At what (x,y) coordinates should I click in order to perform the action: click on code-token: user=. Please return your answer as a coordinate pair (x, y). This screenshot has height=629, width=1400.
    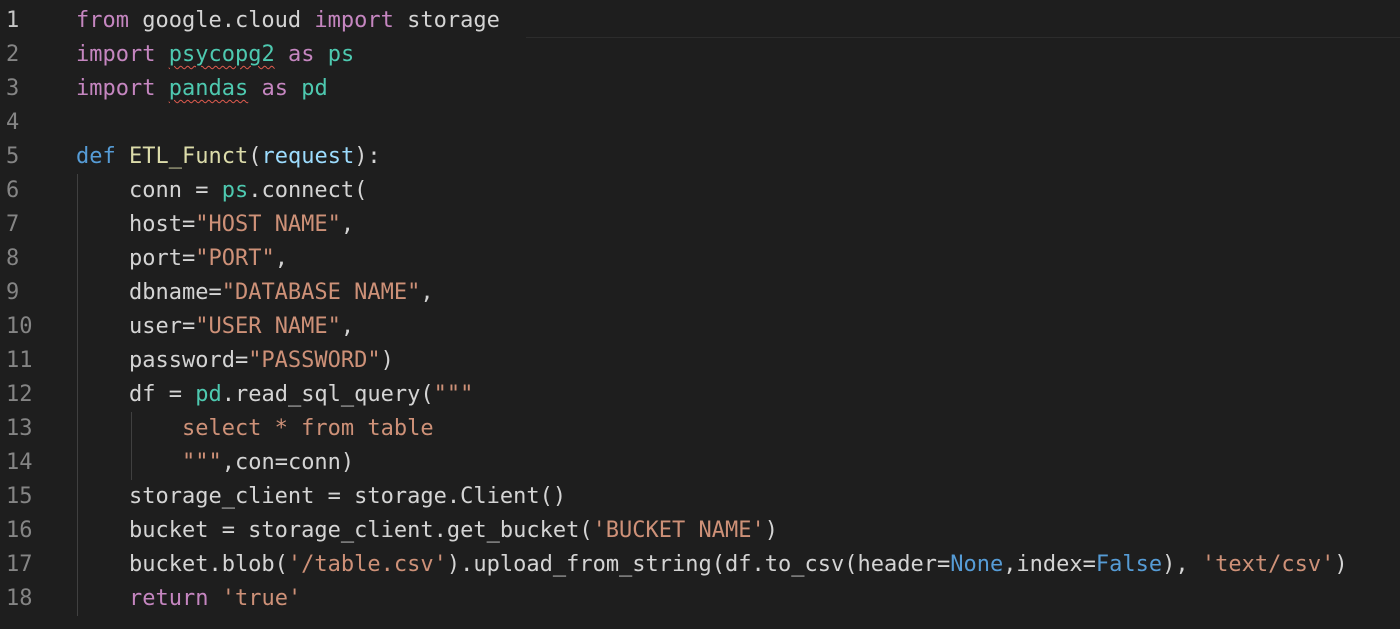
    Looking at the image, I should click on (136, 326).